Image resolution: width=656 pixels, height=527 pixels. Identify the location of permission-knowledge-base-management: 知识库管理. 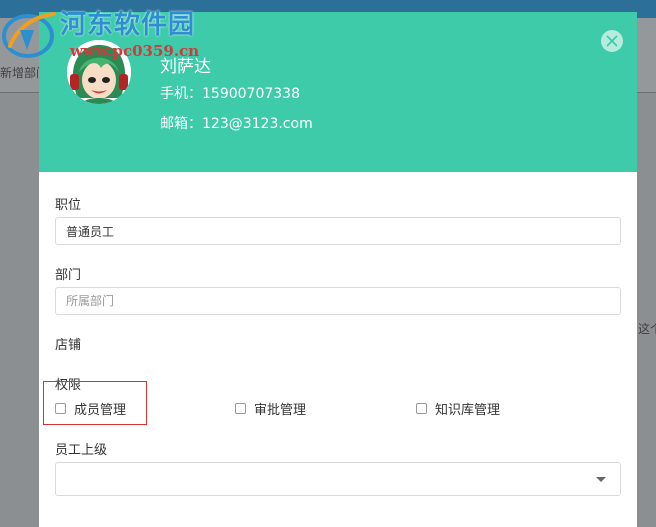
(458, 408).